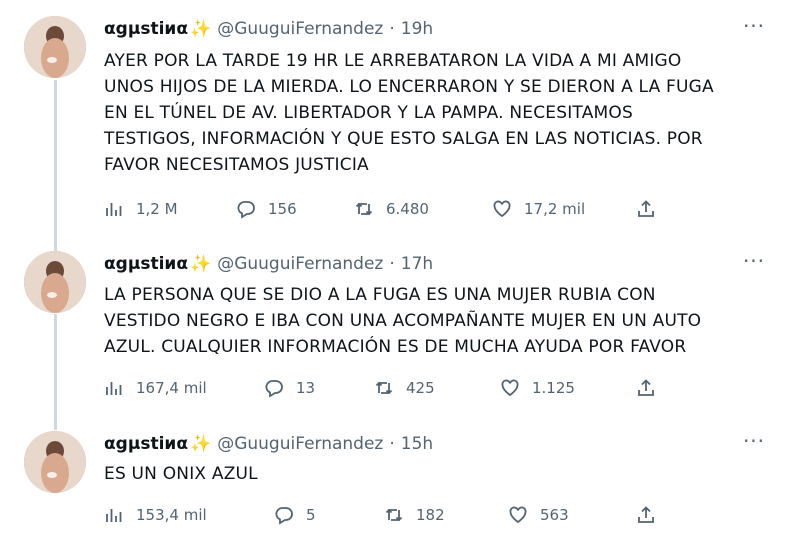 Image resolution: width=800 pixels, height=536 pixels. I want to click on views-button: 1,2 M, so click(141, 209).